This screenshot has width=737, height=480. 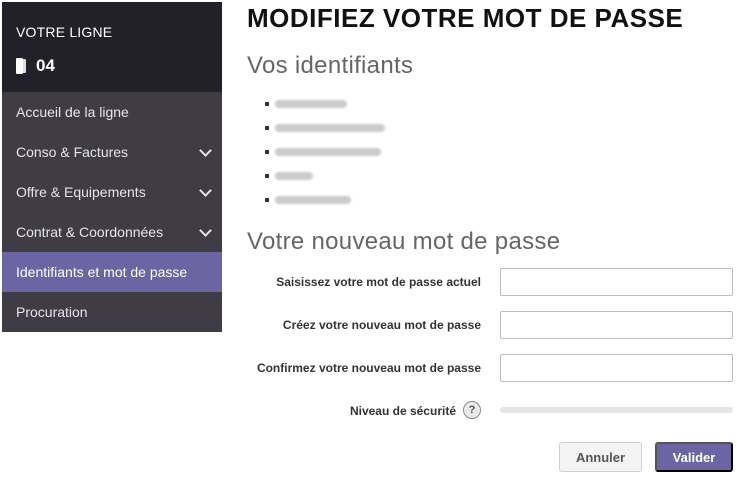 I want to click on sidebar-item-procuration: Procuration, so click(x=112, y=312).